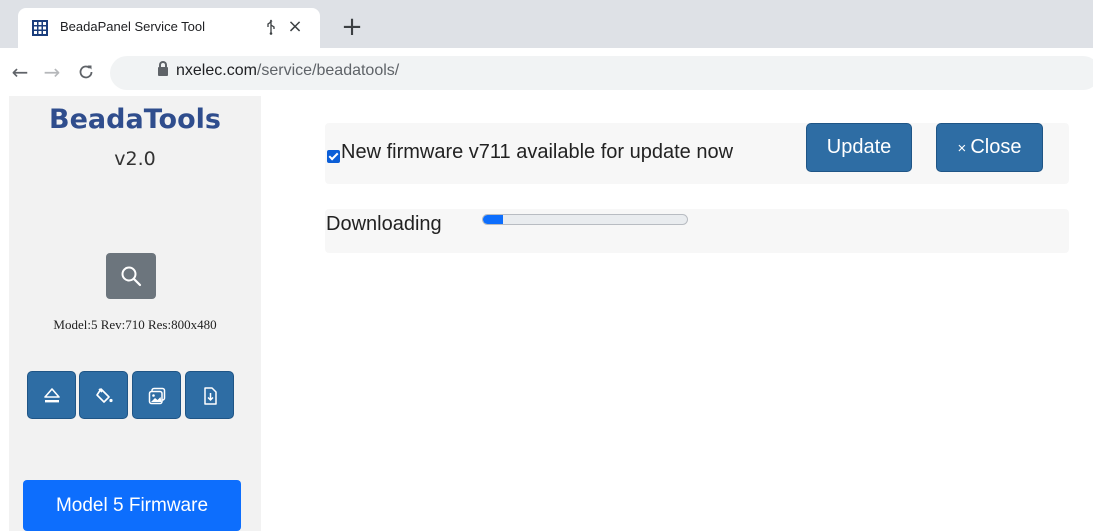 The width and height of the screenshot is (1093, 531). Describe the element at coordinates (962, 148) in the screenshot. I see `close-icon: ×` at that location.